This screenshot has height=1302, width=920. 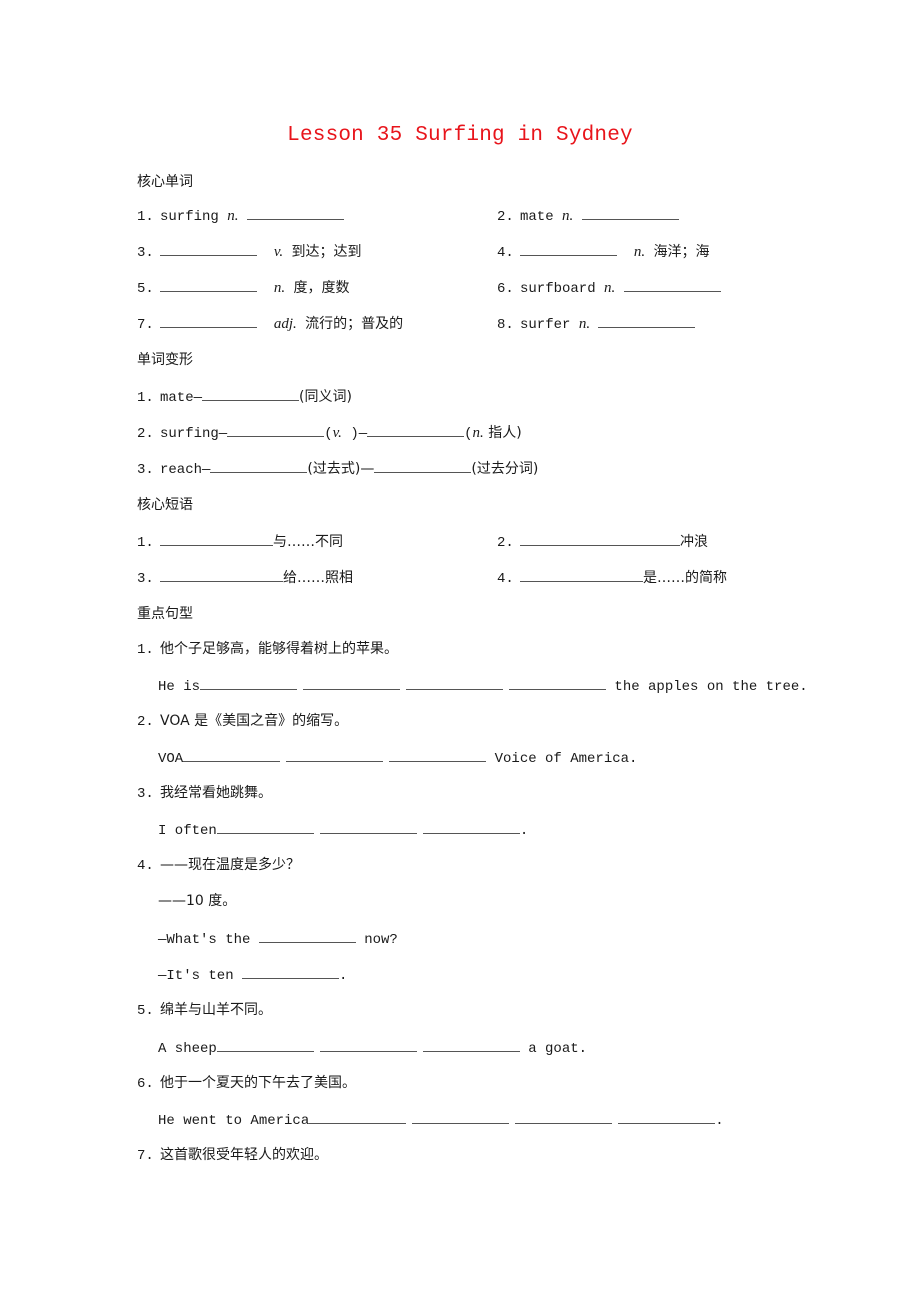 What do you see at coordinates (609, 288) in the screenshot?
I see `word-item-6: 6. surfboard n.` at bounding box center [609, 288].